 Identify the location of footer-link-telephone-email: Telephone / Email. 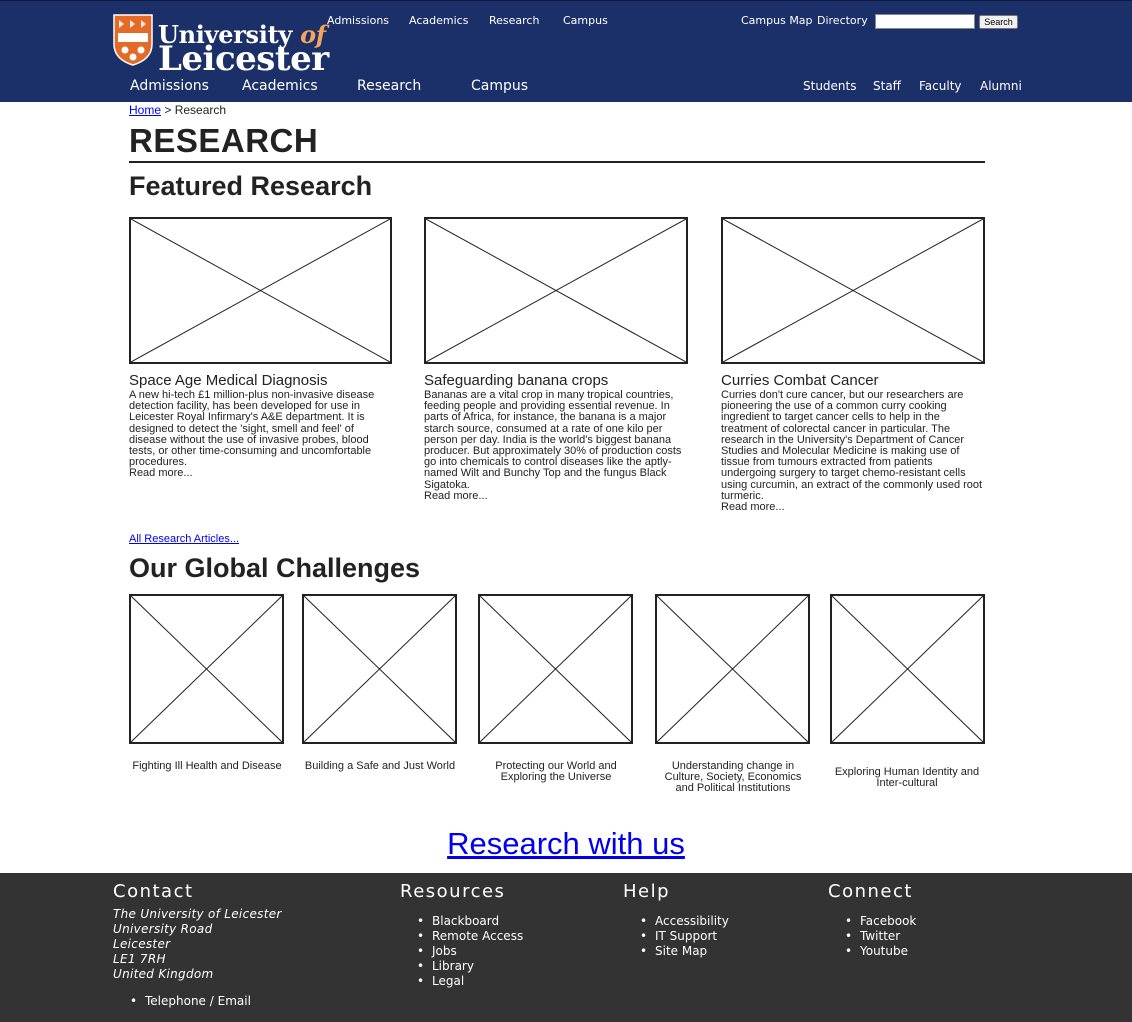
(189, 1001).